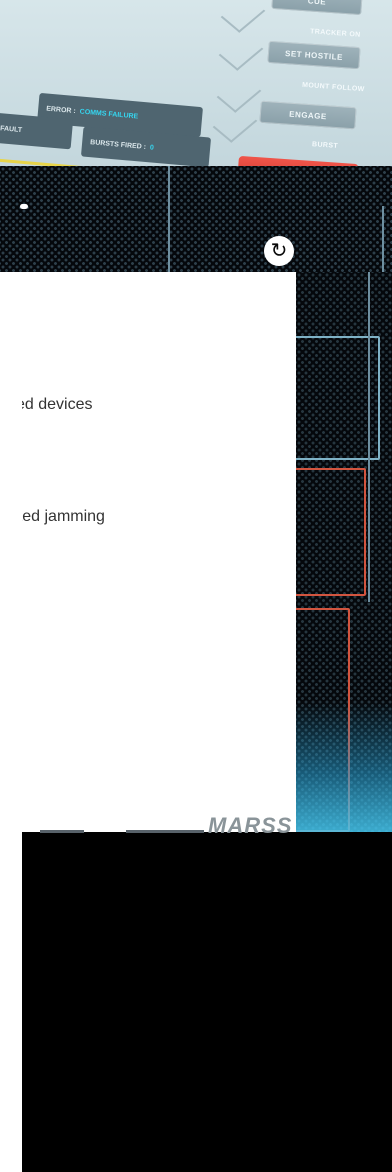 The width and height of the screenshot is (392, 1172). Describe the element at coordinates (61, 110) in the screenshot. I see `error-label: ERROR :` at that location.